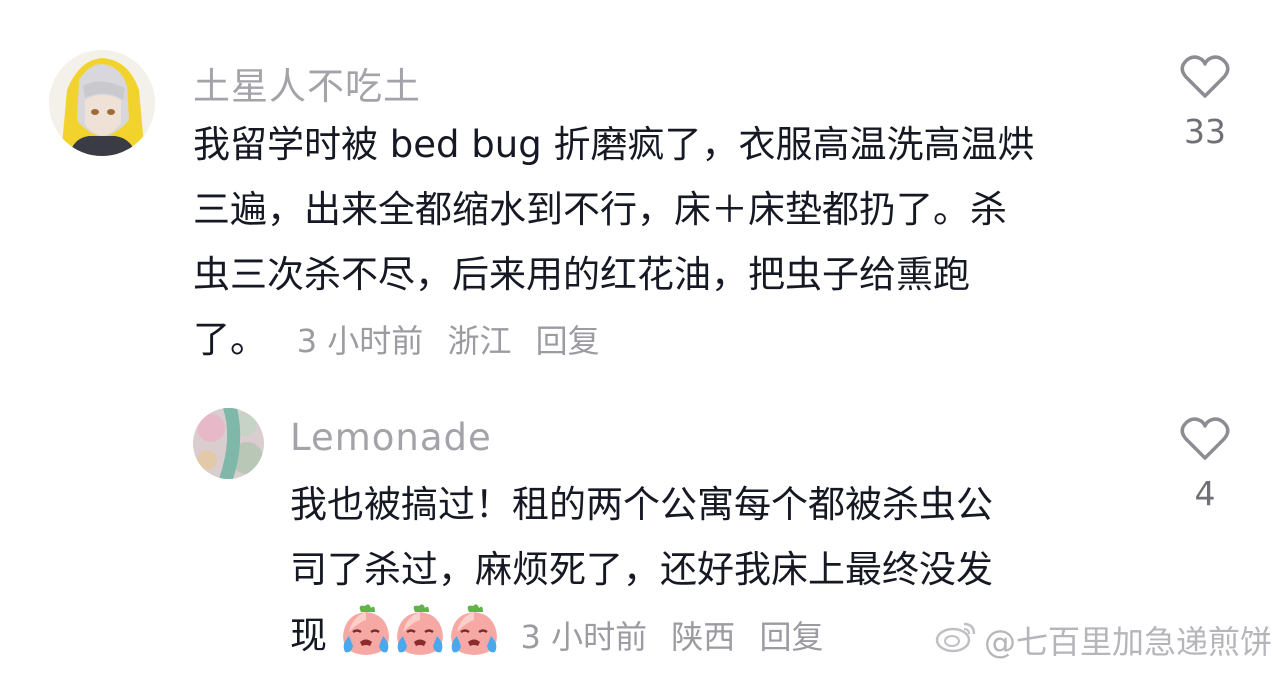 The height and width of the screenshot is (681, 1284). What do you see at coordinates (614, 144) in the screenshot?
I see `comment-text-line: 我留学时被 bed bug 折磨疯了，衣服高温洗高温烘` at bounding box center [614, 144].